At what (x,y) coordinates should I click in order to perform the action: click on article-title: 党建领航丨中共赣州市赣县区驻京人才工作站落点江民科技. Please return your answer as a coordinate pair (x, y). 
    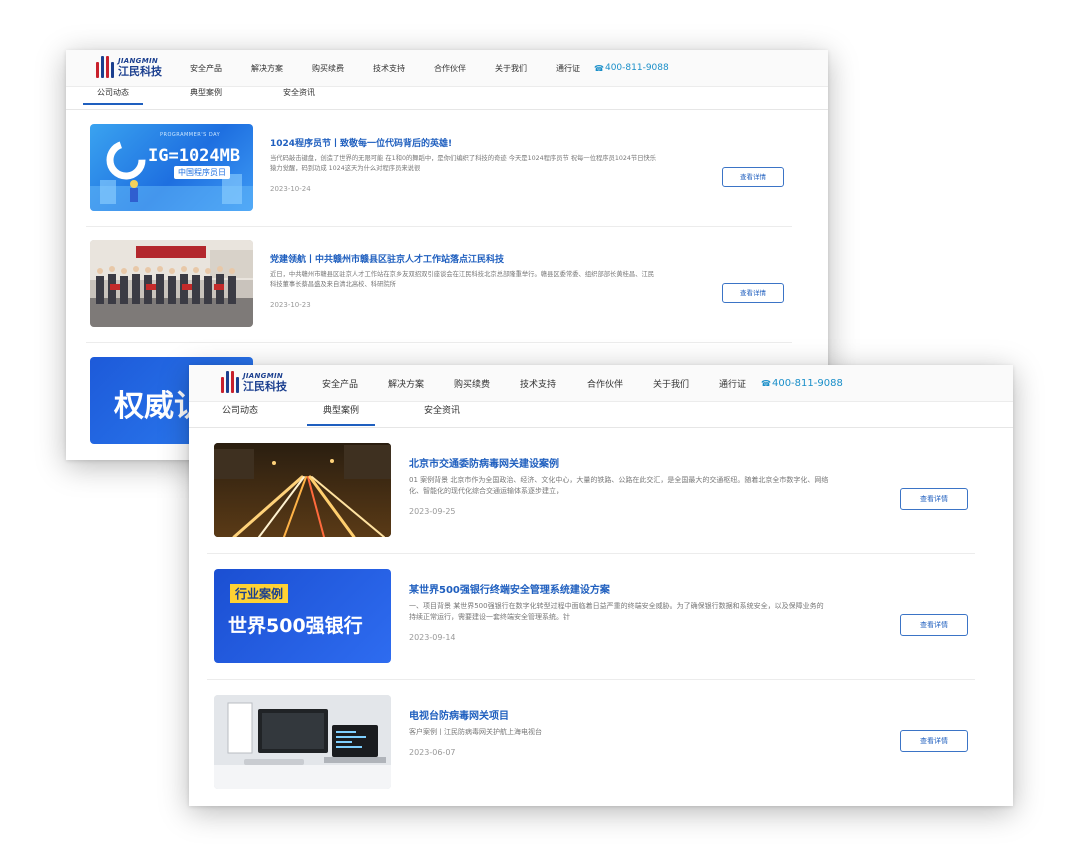
    Looking at the image, I should click on (387, 258).